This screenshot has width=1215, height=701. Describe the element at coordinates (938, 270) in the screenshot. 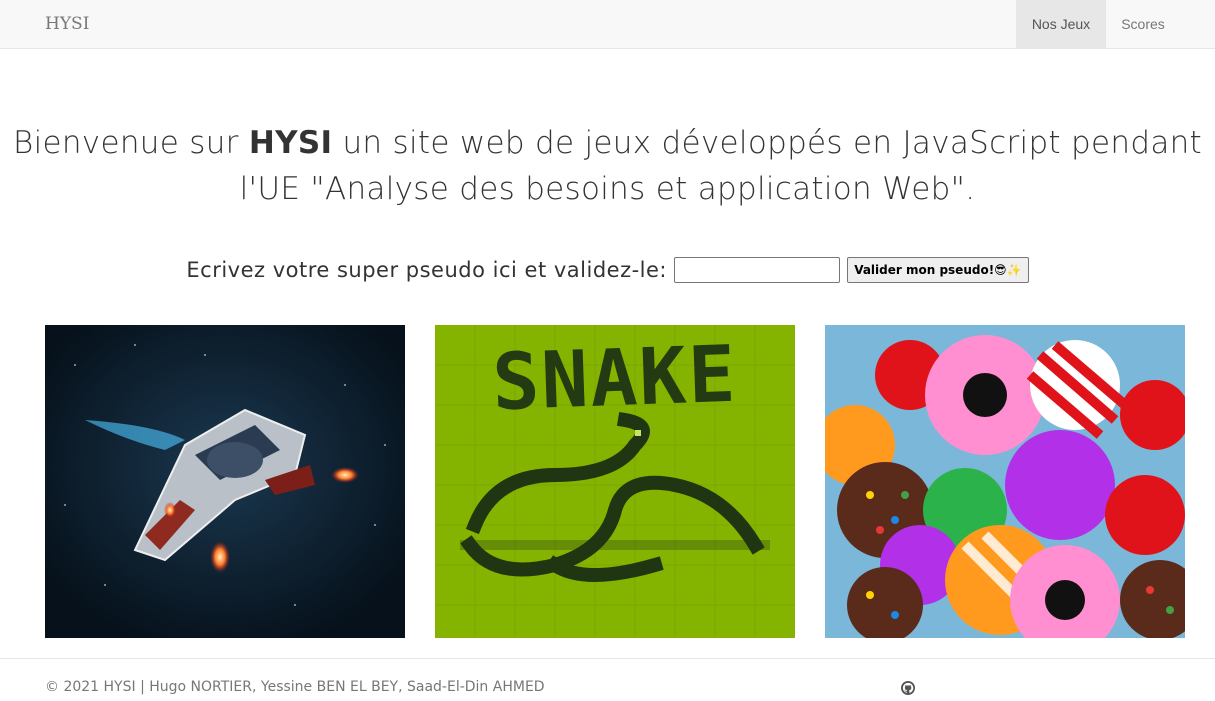

I see `validate-pseudo-button: Valider mon pseudo!😎✨` at that location.